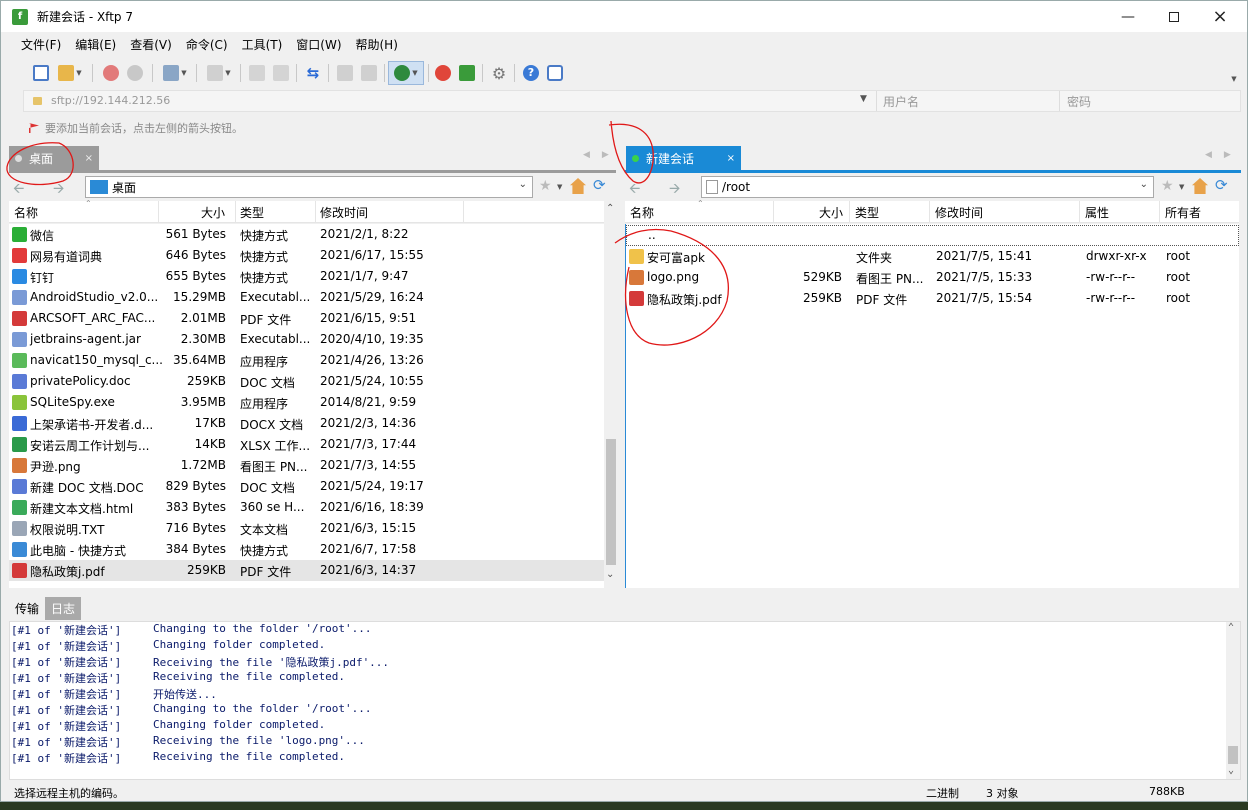 The width and height of the screenshot is (1248, 810). What do you see at coordinates (372, 297) in the screenshot?
I see `file-modified: 2021/5/29, 16:24` at bounding box center [372, 297].